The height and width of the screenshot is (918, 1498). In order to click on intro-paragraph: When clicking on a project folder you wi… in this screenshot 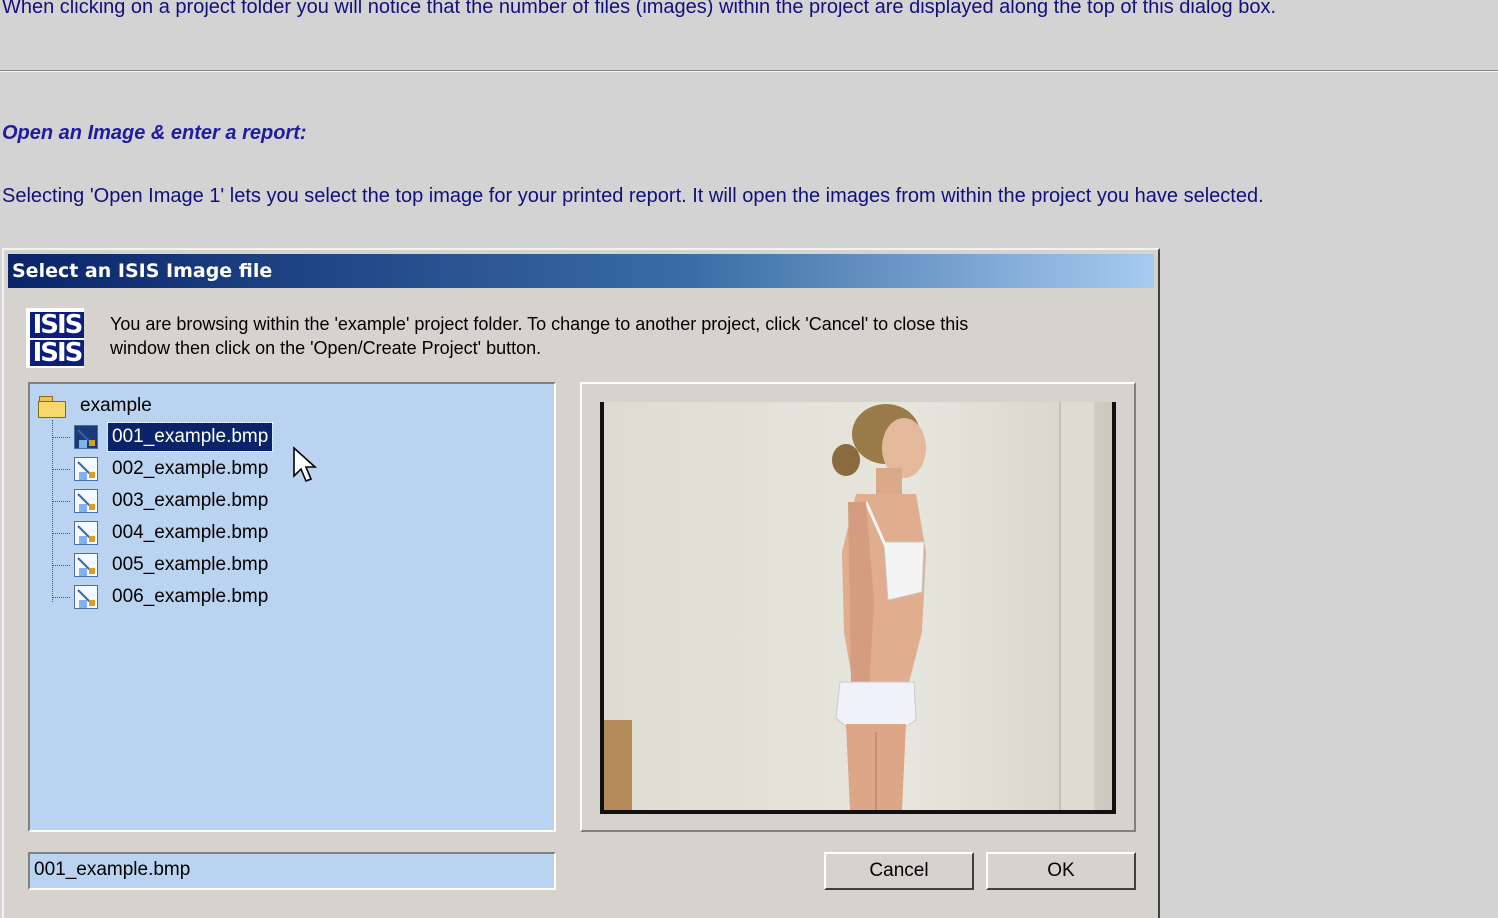, I will do `click(639, 9)`.